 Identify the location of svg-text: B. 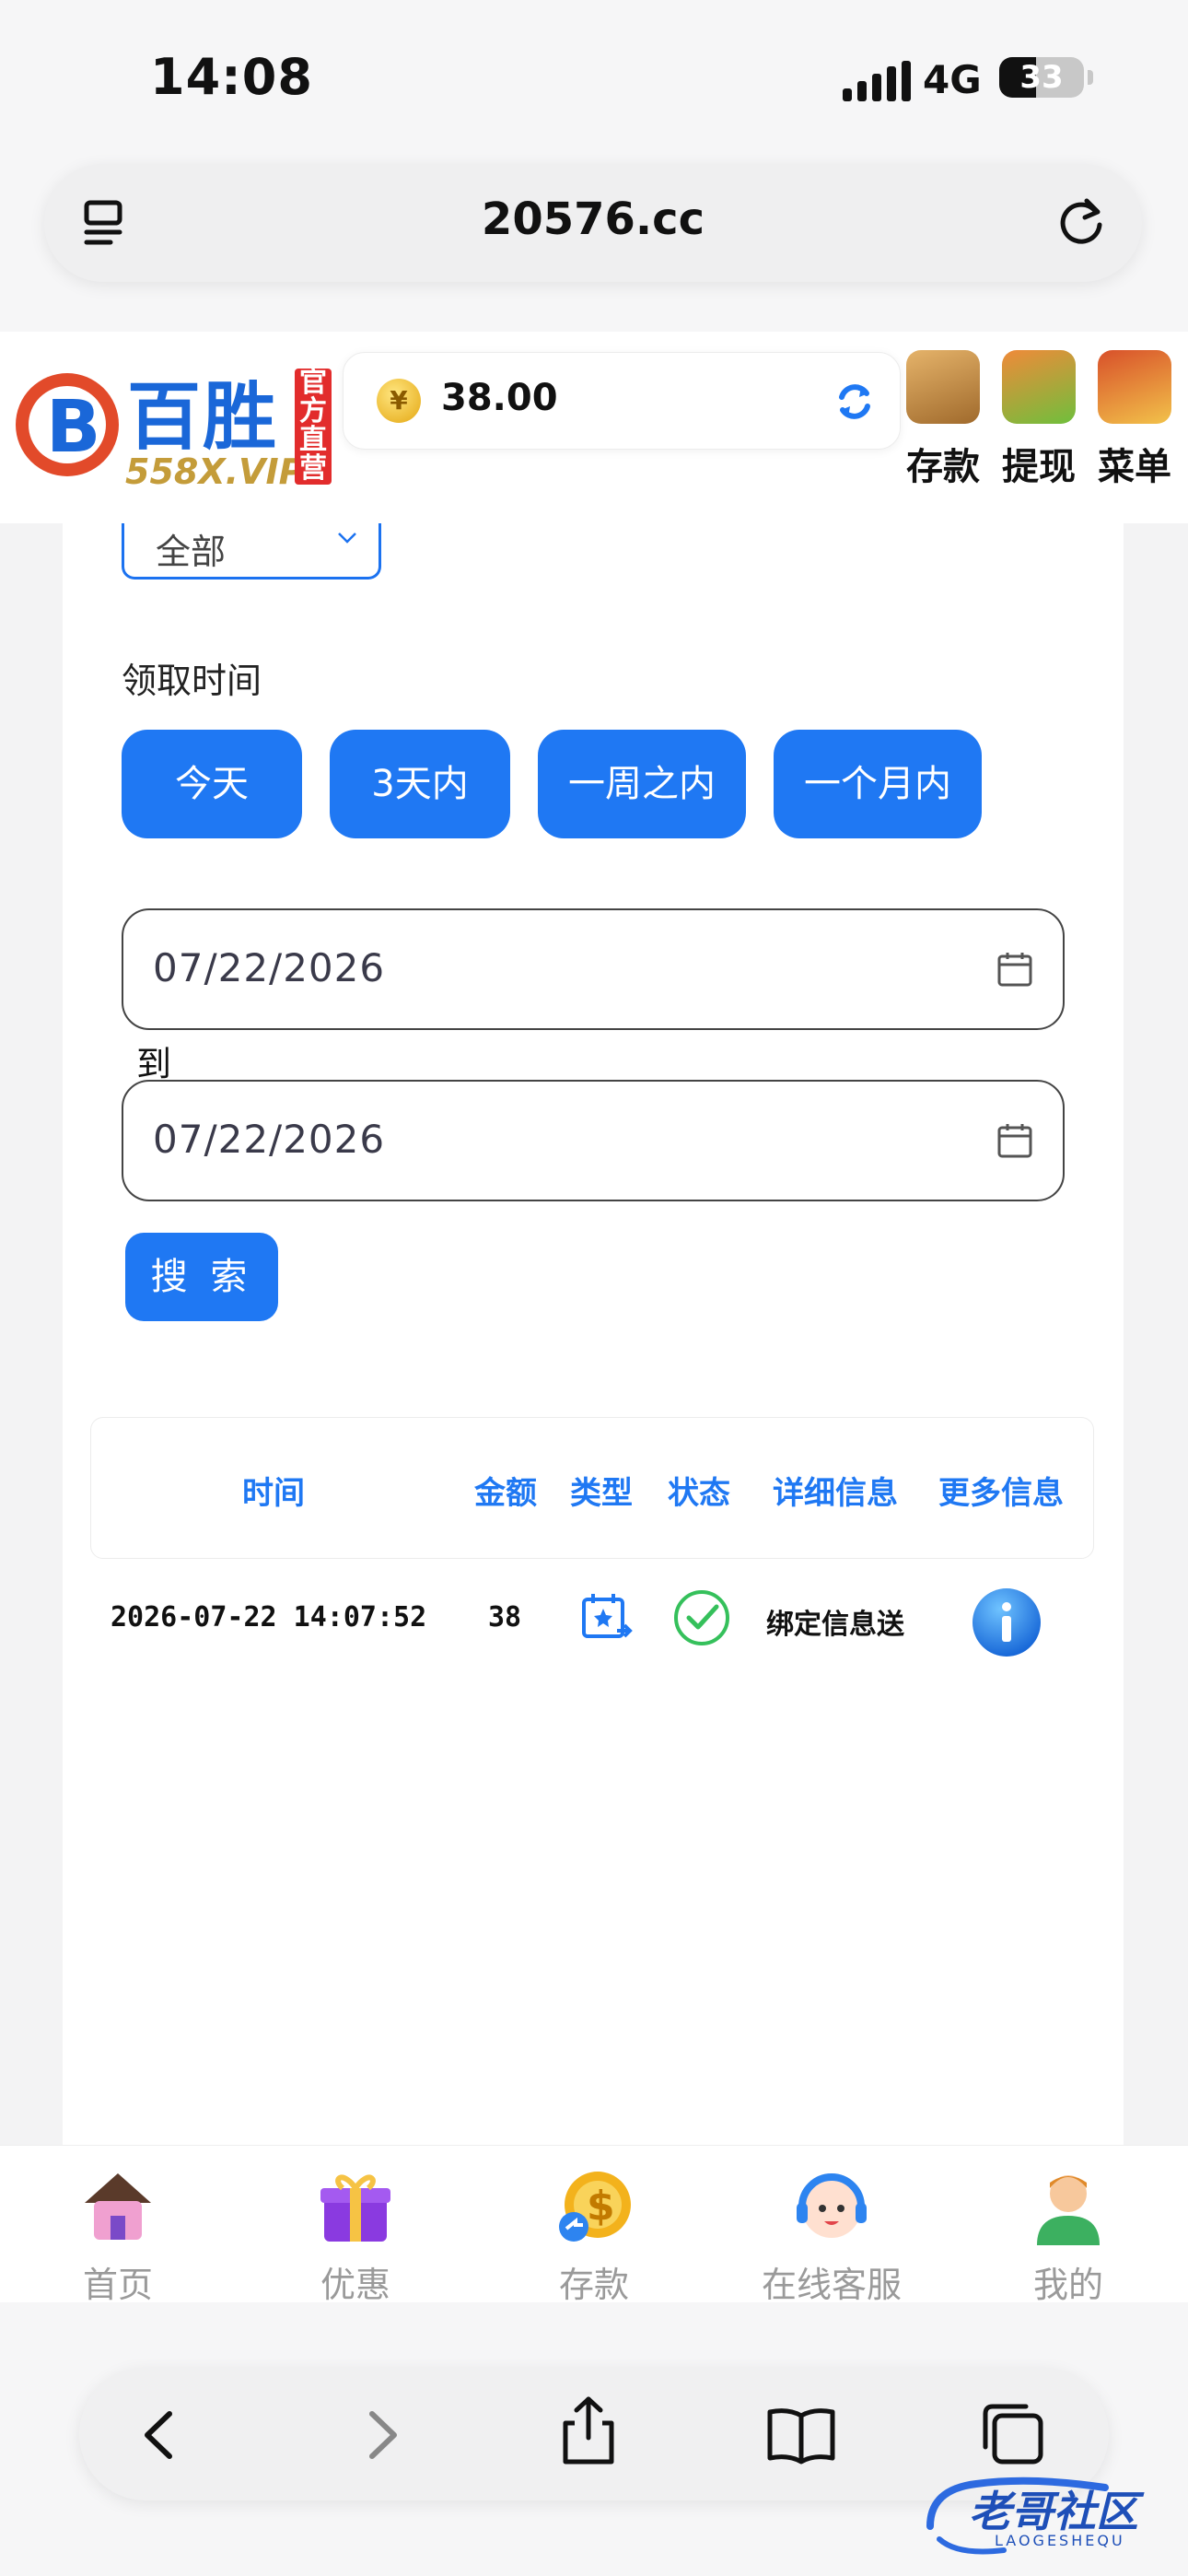
(73, 427).